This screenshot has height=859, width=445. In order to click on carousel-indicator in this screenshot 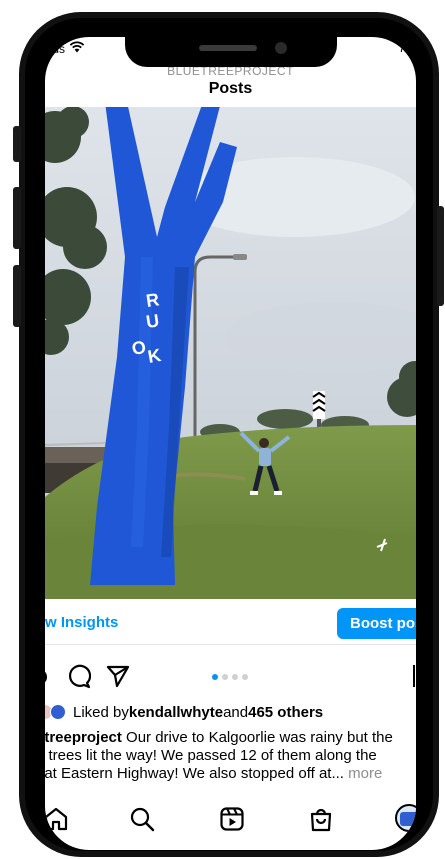, I will do `click(230, 677)`.